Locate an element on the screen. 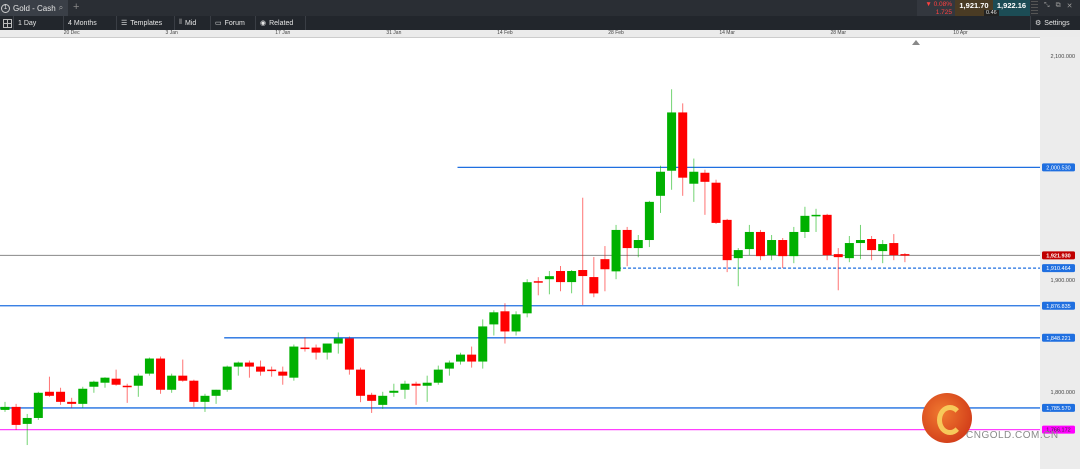 This screenshot has width=1080, height=469. date-tick-label: 10 Apr is located at coordinates (960, 33).